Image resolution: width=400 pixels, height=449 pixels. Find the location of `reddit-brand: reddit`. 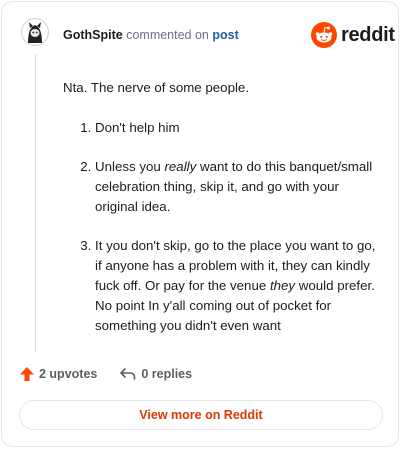

reddit-brand: reddit is located at coordinates (353, 35).